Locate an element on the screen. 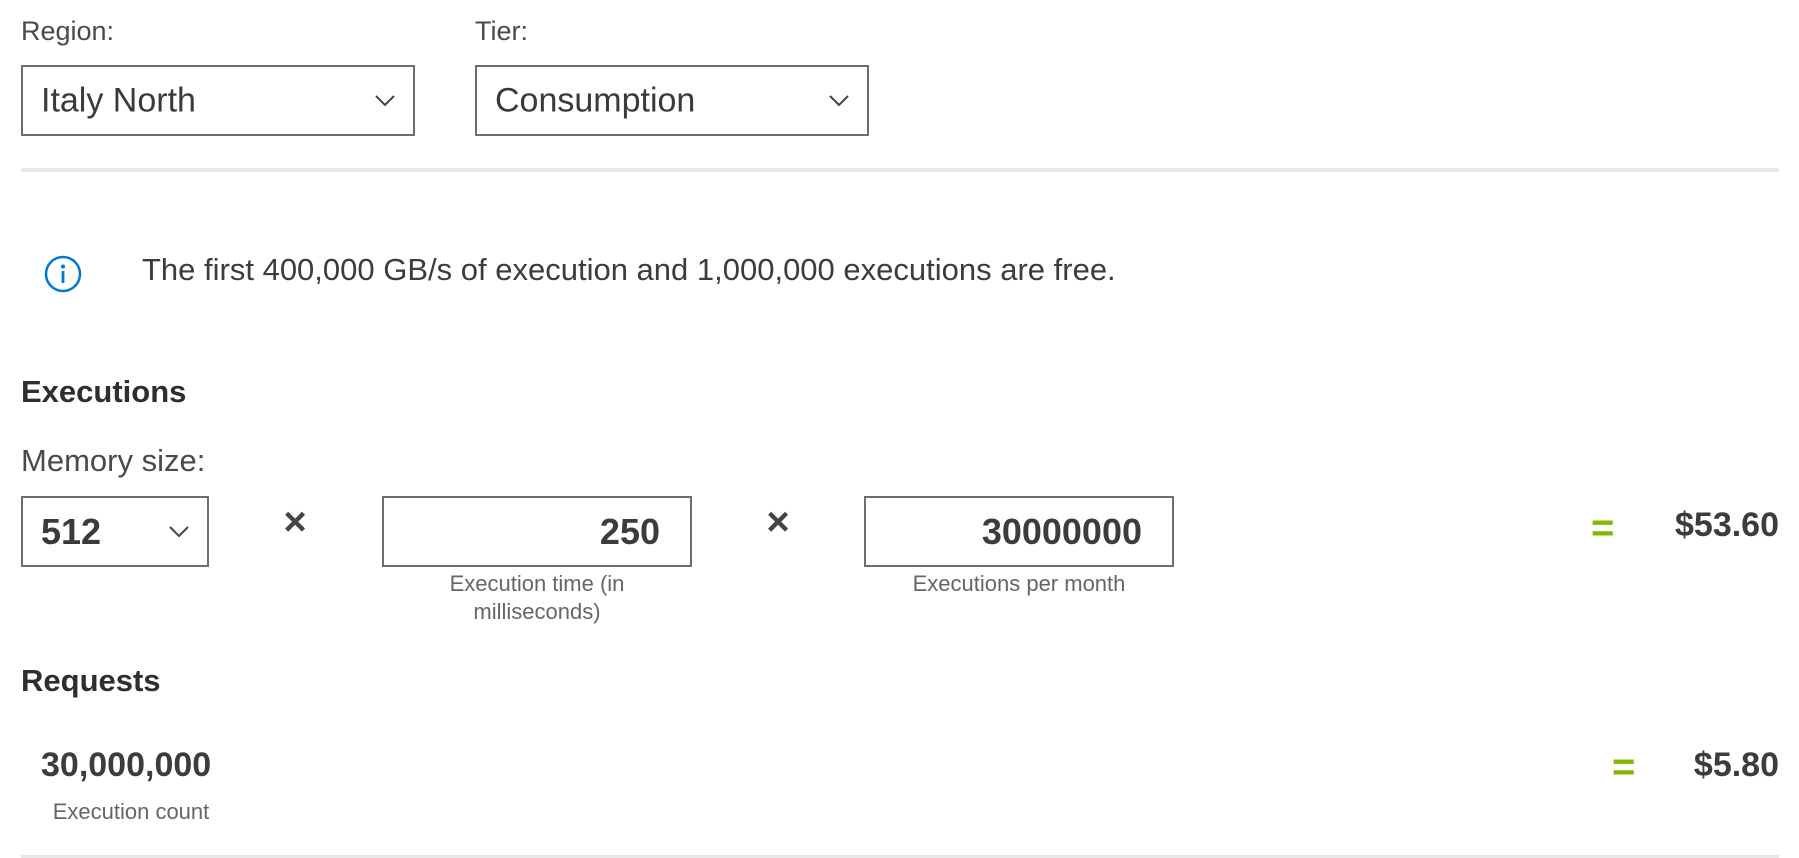 This screenshot has width=1799, height=858. execution-time-caption: Execution time (in milliseconds) is located at coordinates (537, 598).